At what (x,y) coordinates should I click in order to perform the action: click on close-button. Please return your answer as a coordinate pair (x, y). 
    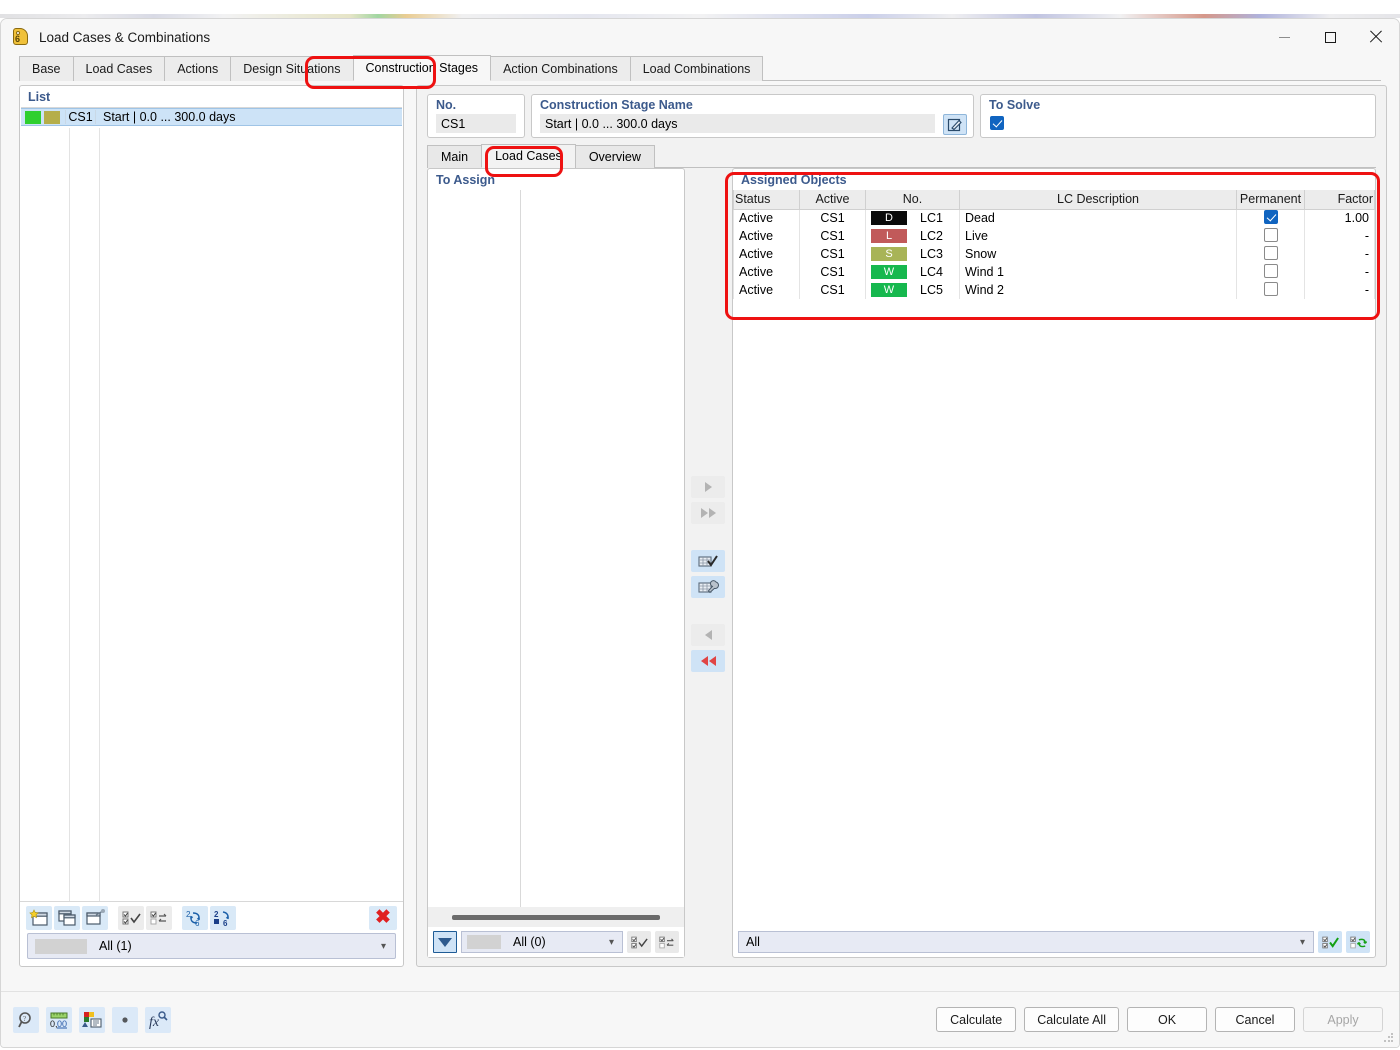
    Looking at the image, I should click on (1376, 37).